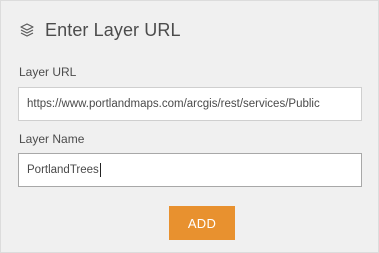  What do you see at coordinates (202, 223) in the screenshot?
I see `add-button: ADD` at bounding box center [202, 223].